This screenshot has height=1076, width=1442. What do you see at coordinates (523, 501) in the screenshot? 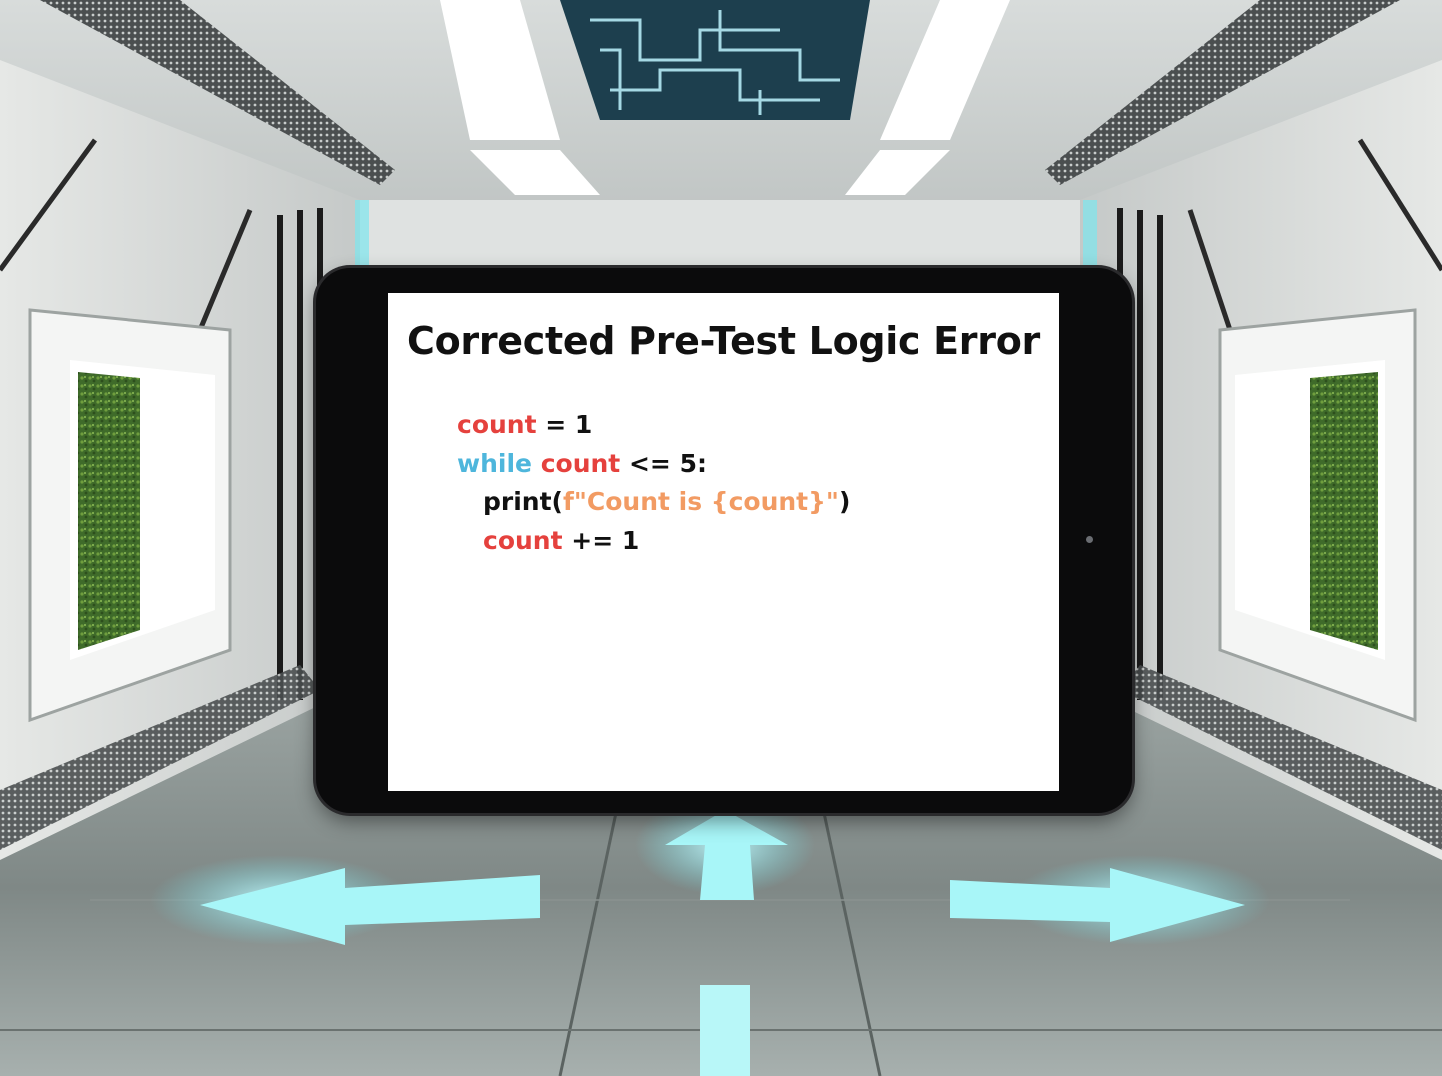
I see `code-function: print(` at bounding box center [523, 501].